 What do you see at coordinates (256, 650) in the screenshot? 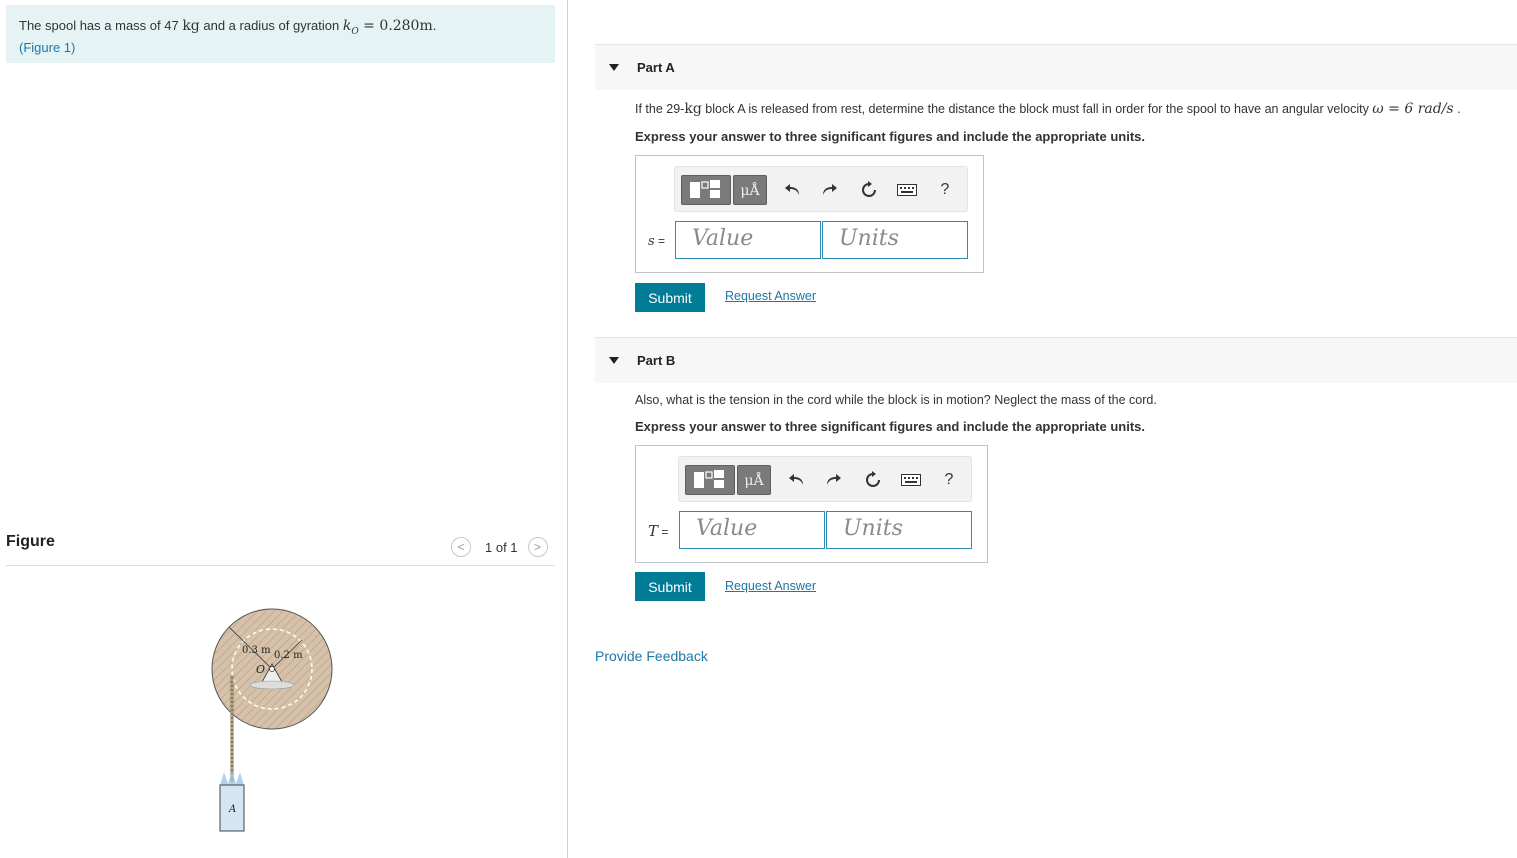
I see `outer-radius-label: 0.3 m` at bounding box center [256, 650].